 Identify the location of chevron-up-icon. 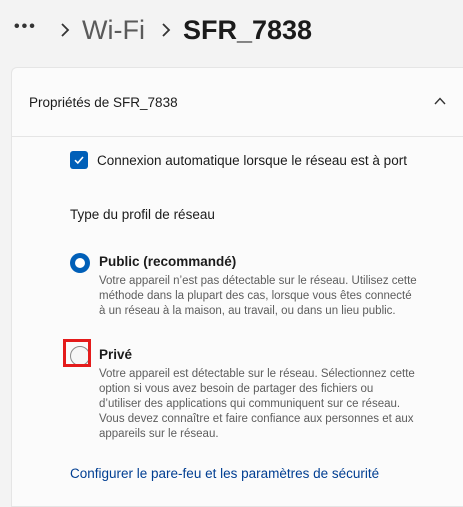
(440, 101).